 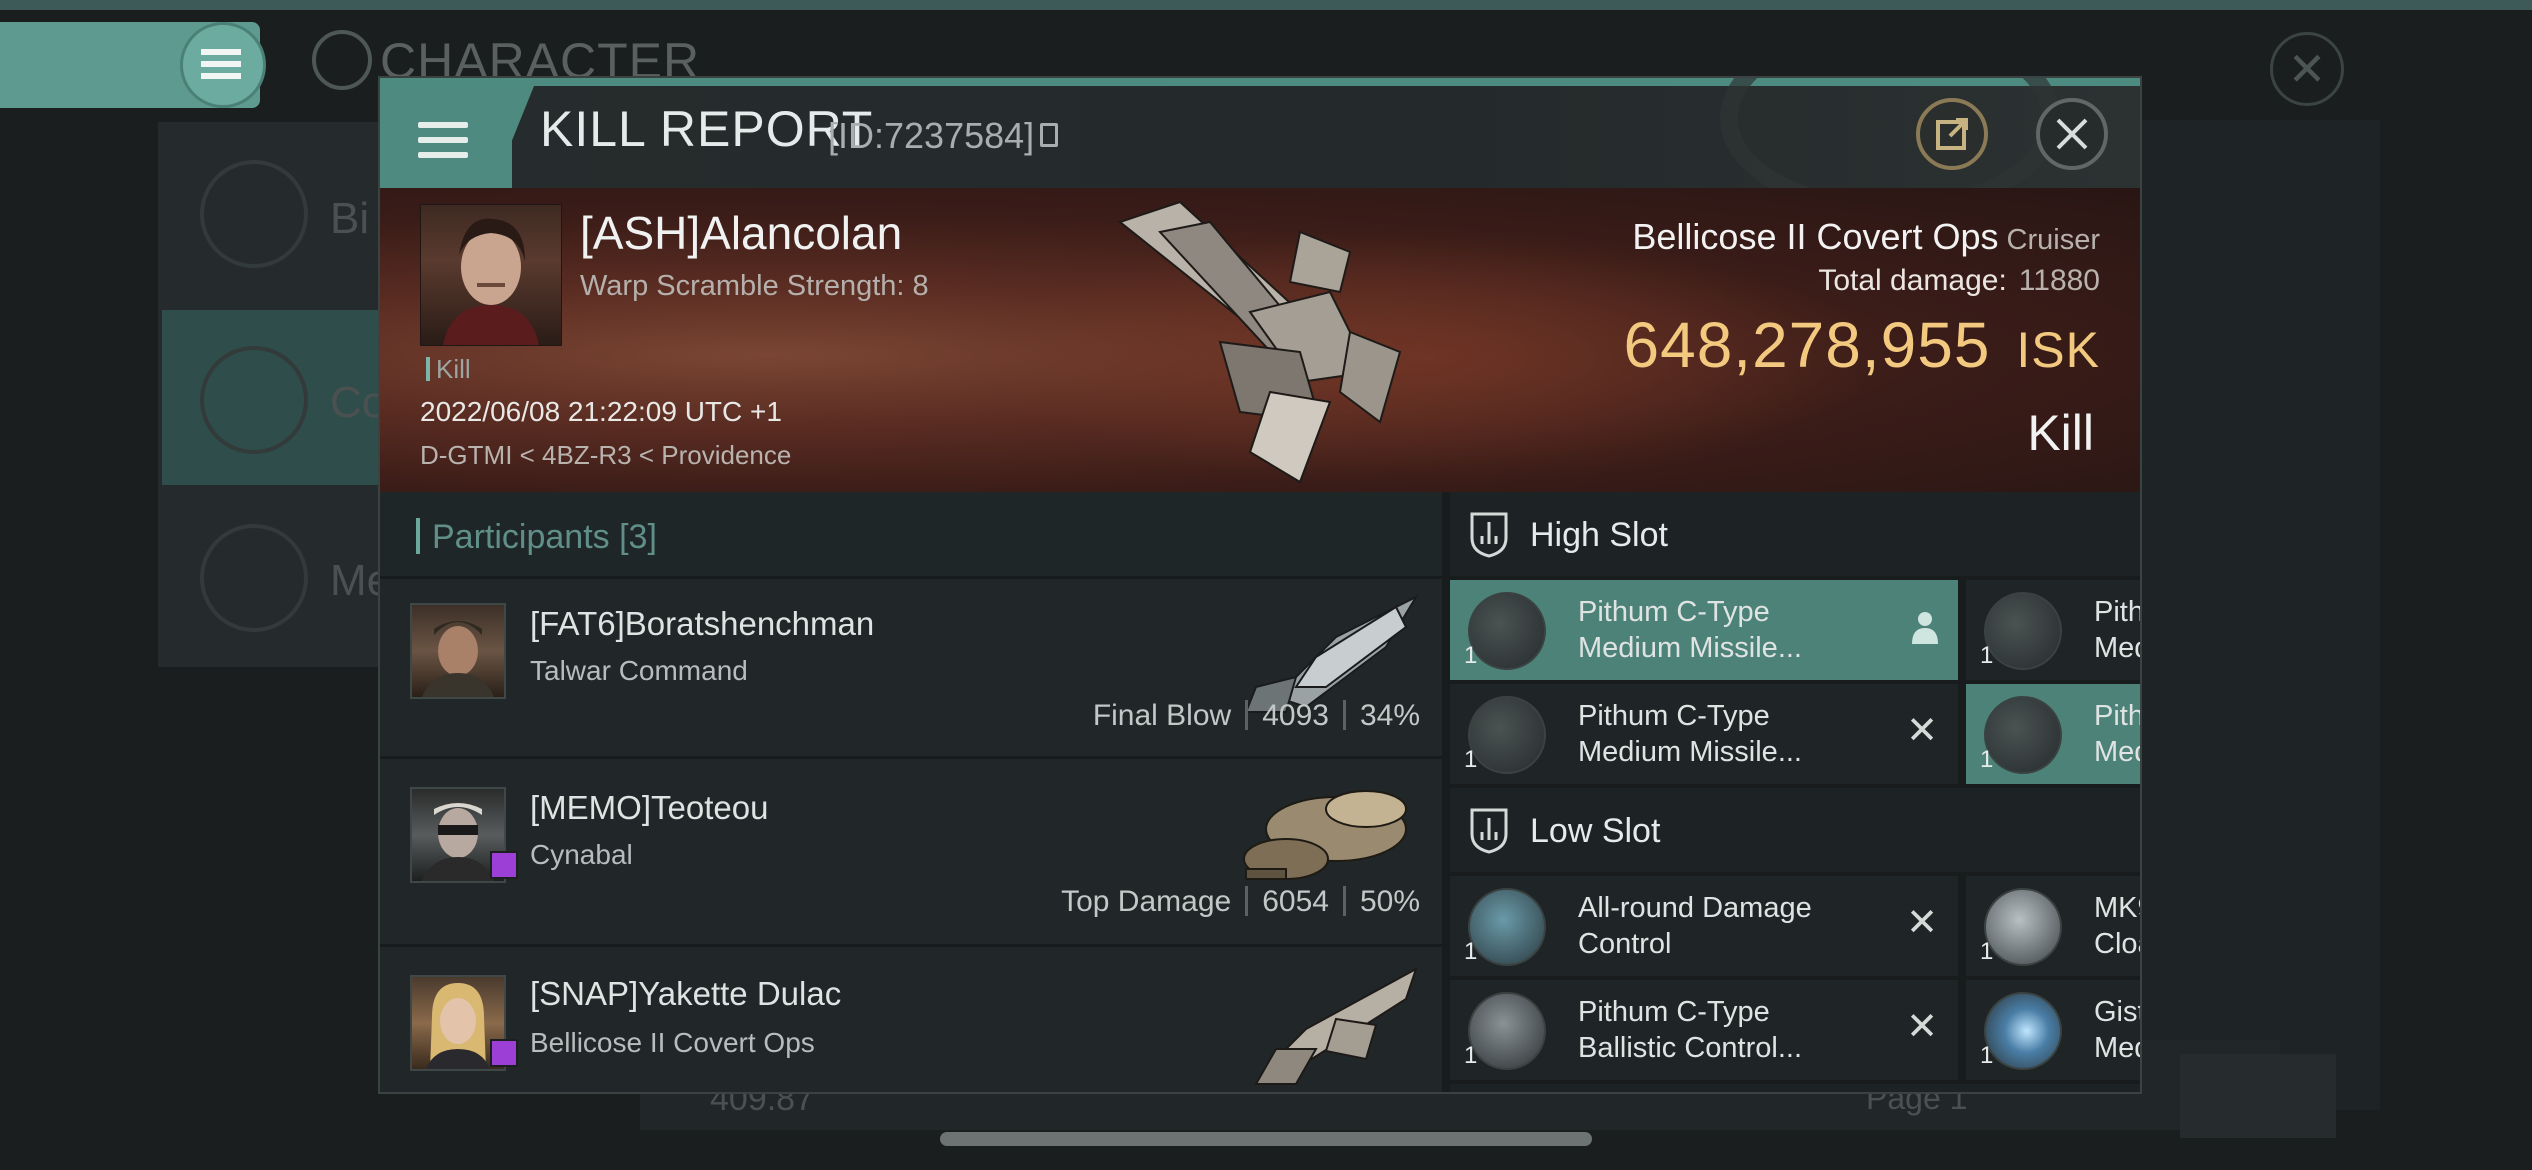 I want to click on participant-stats: Top Damage 6054 50%, so click(x=1240, y=902).